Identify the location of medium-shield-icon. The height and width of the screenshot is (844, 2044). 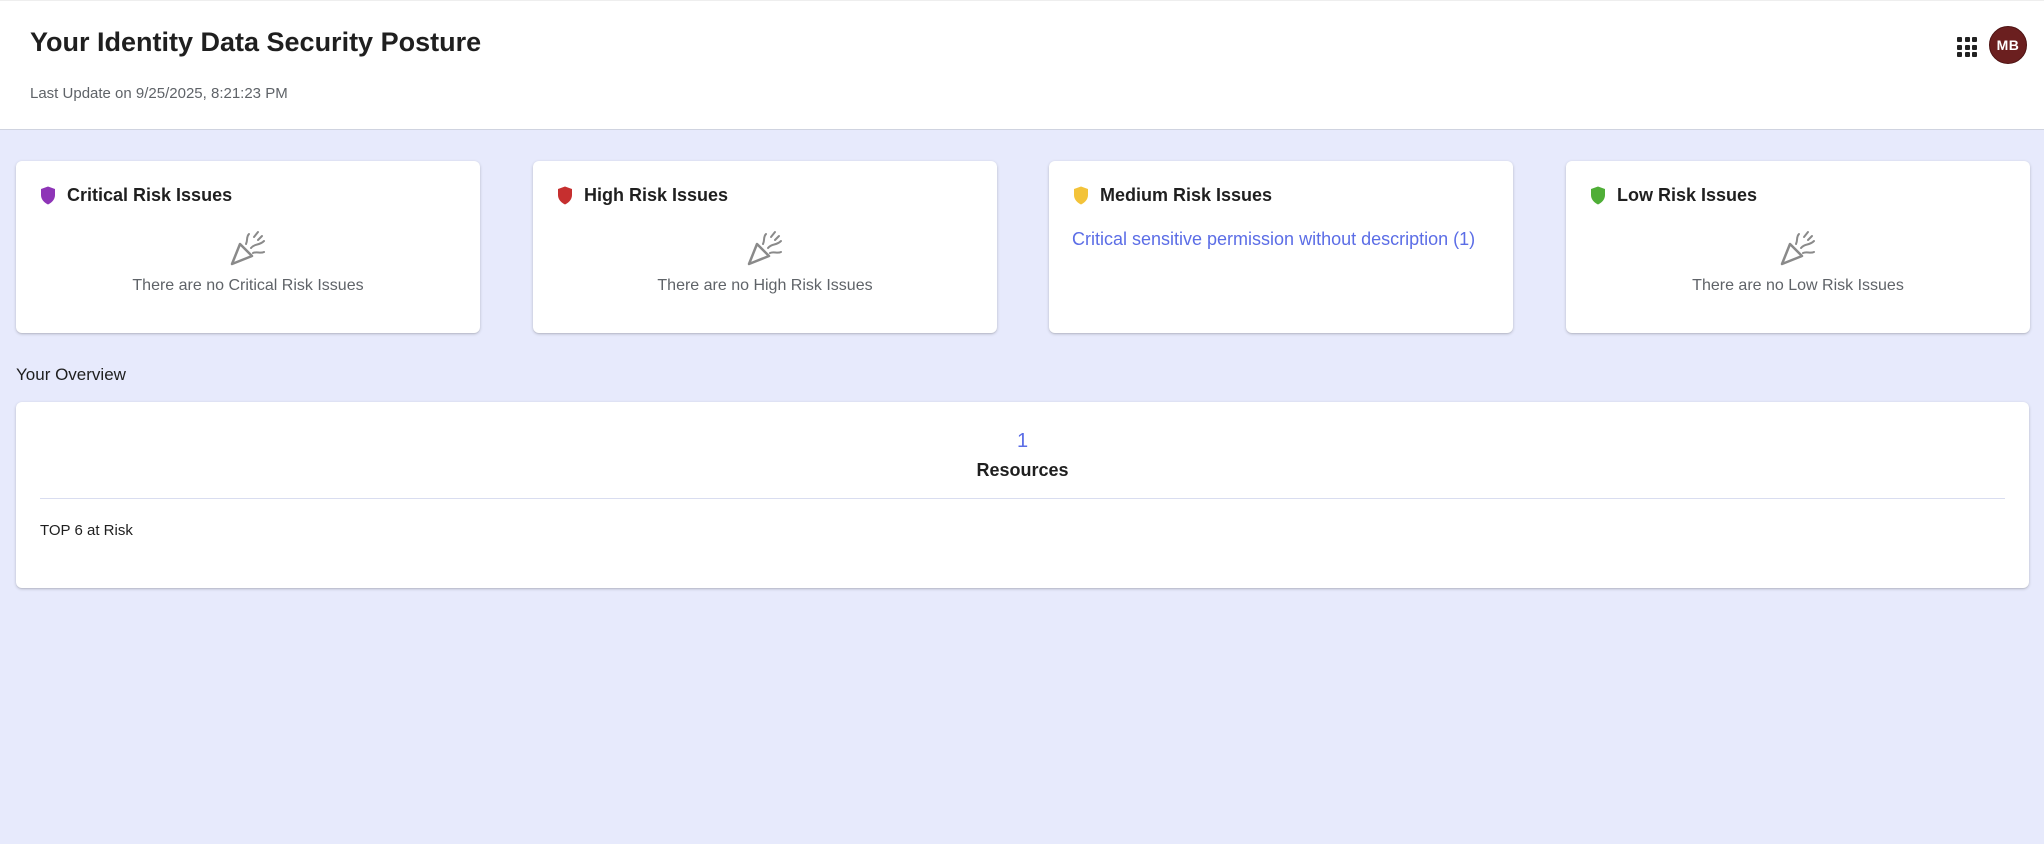
(1081, 195).